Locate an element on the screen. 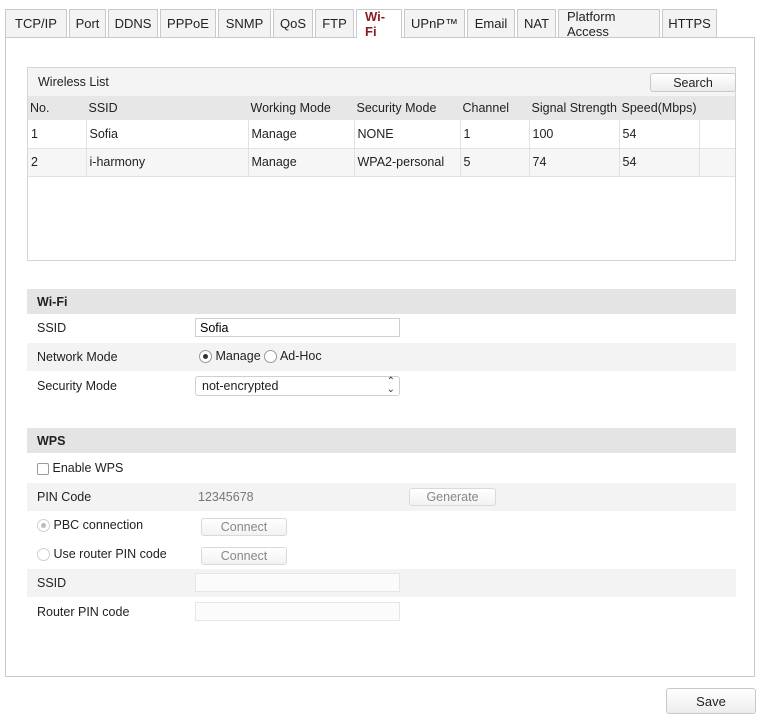  tab-tcpip: TCP/IP is located at coordinates (36, 23).